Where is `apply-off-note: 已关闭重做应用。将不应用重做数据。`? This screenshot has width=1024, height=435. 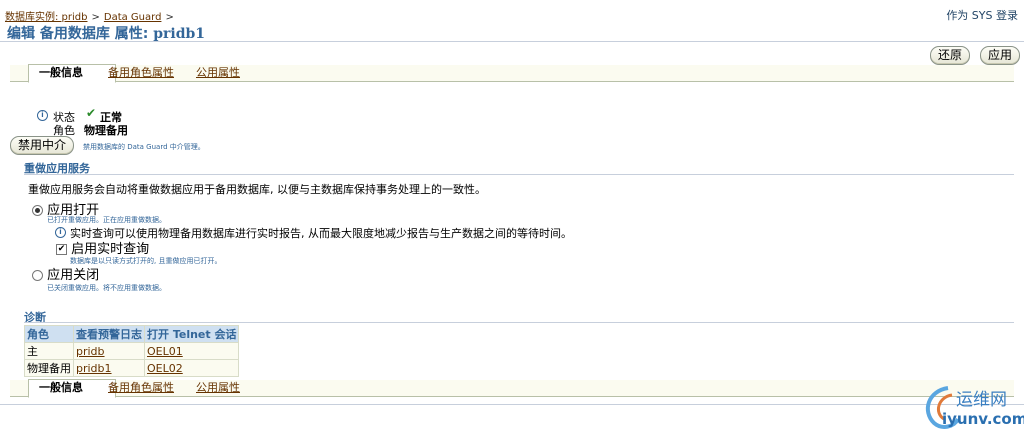 apply-off-note: 已关闭重做应用。将不应用重做数据。 is located at coordinates (106, 288).